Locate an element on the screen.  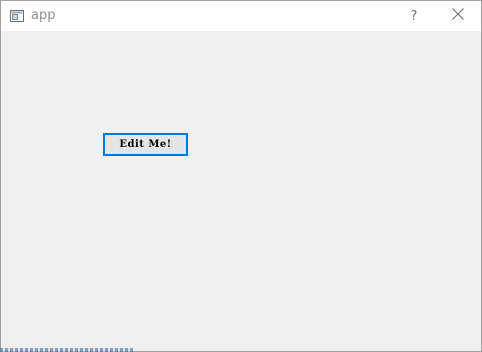
edit-me-label: Edit Me! is located at coordinates (145, 144).